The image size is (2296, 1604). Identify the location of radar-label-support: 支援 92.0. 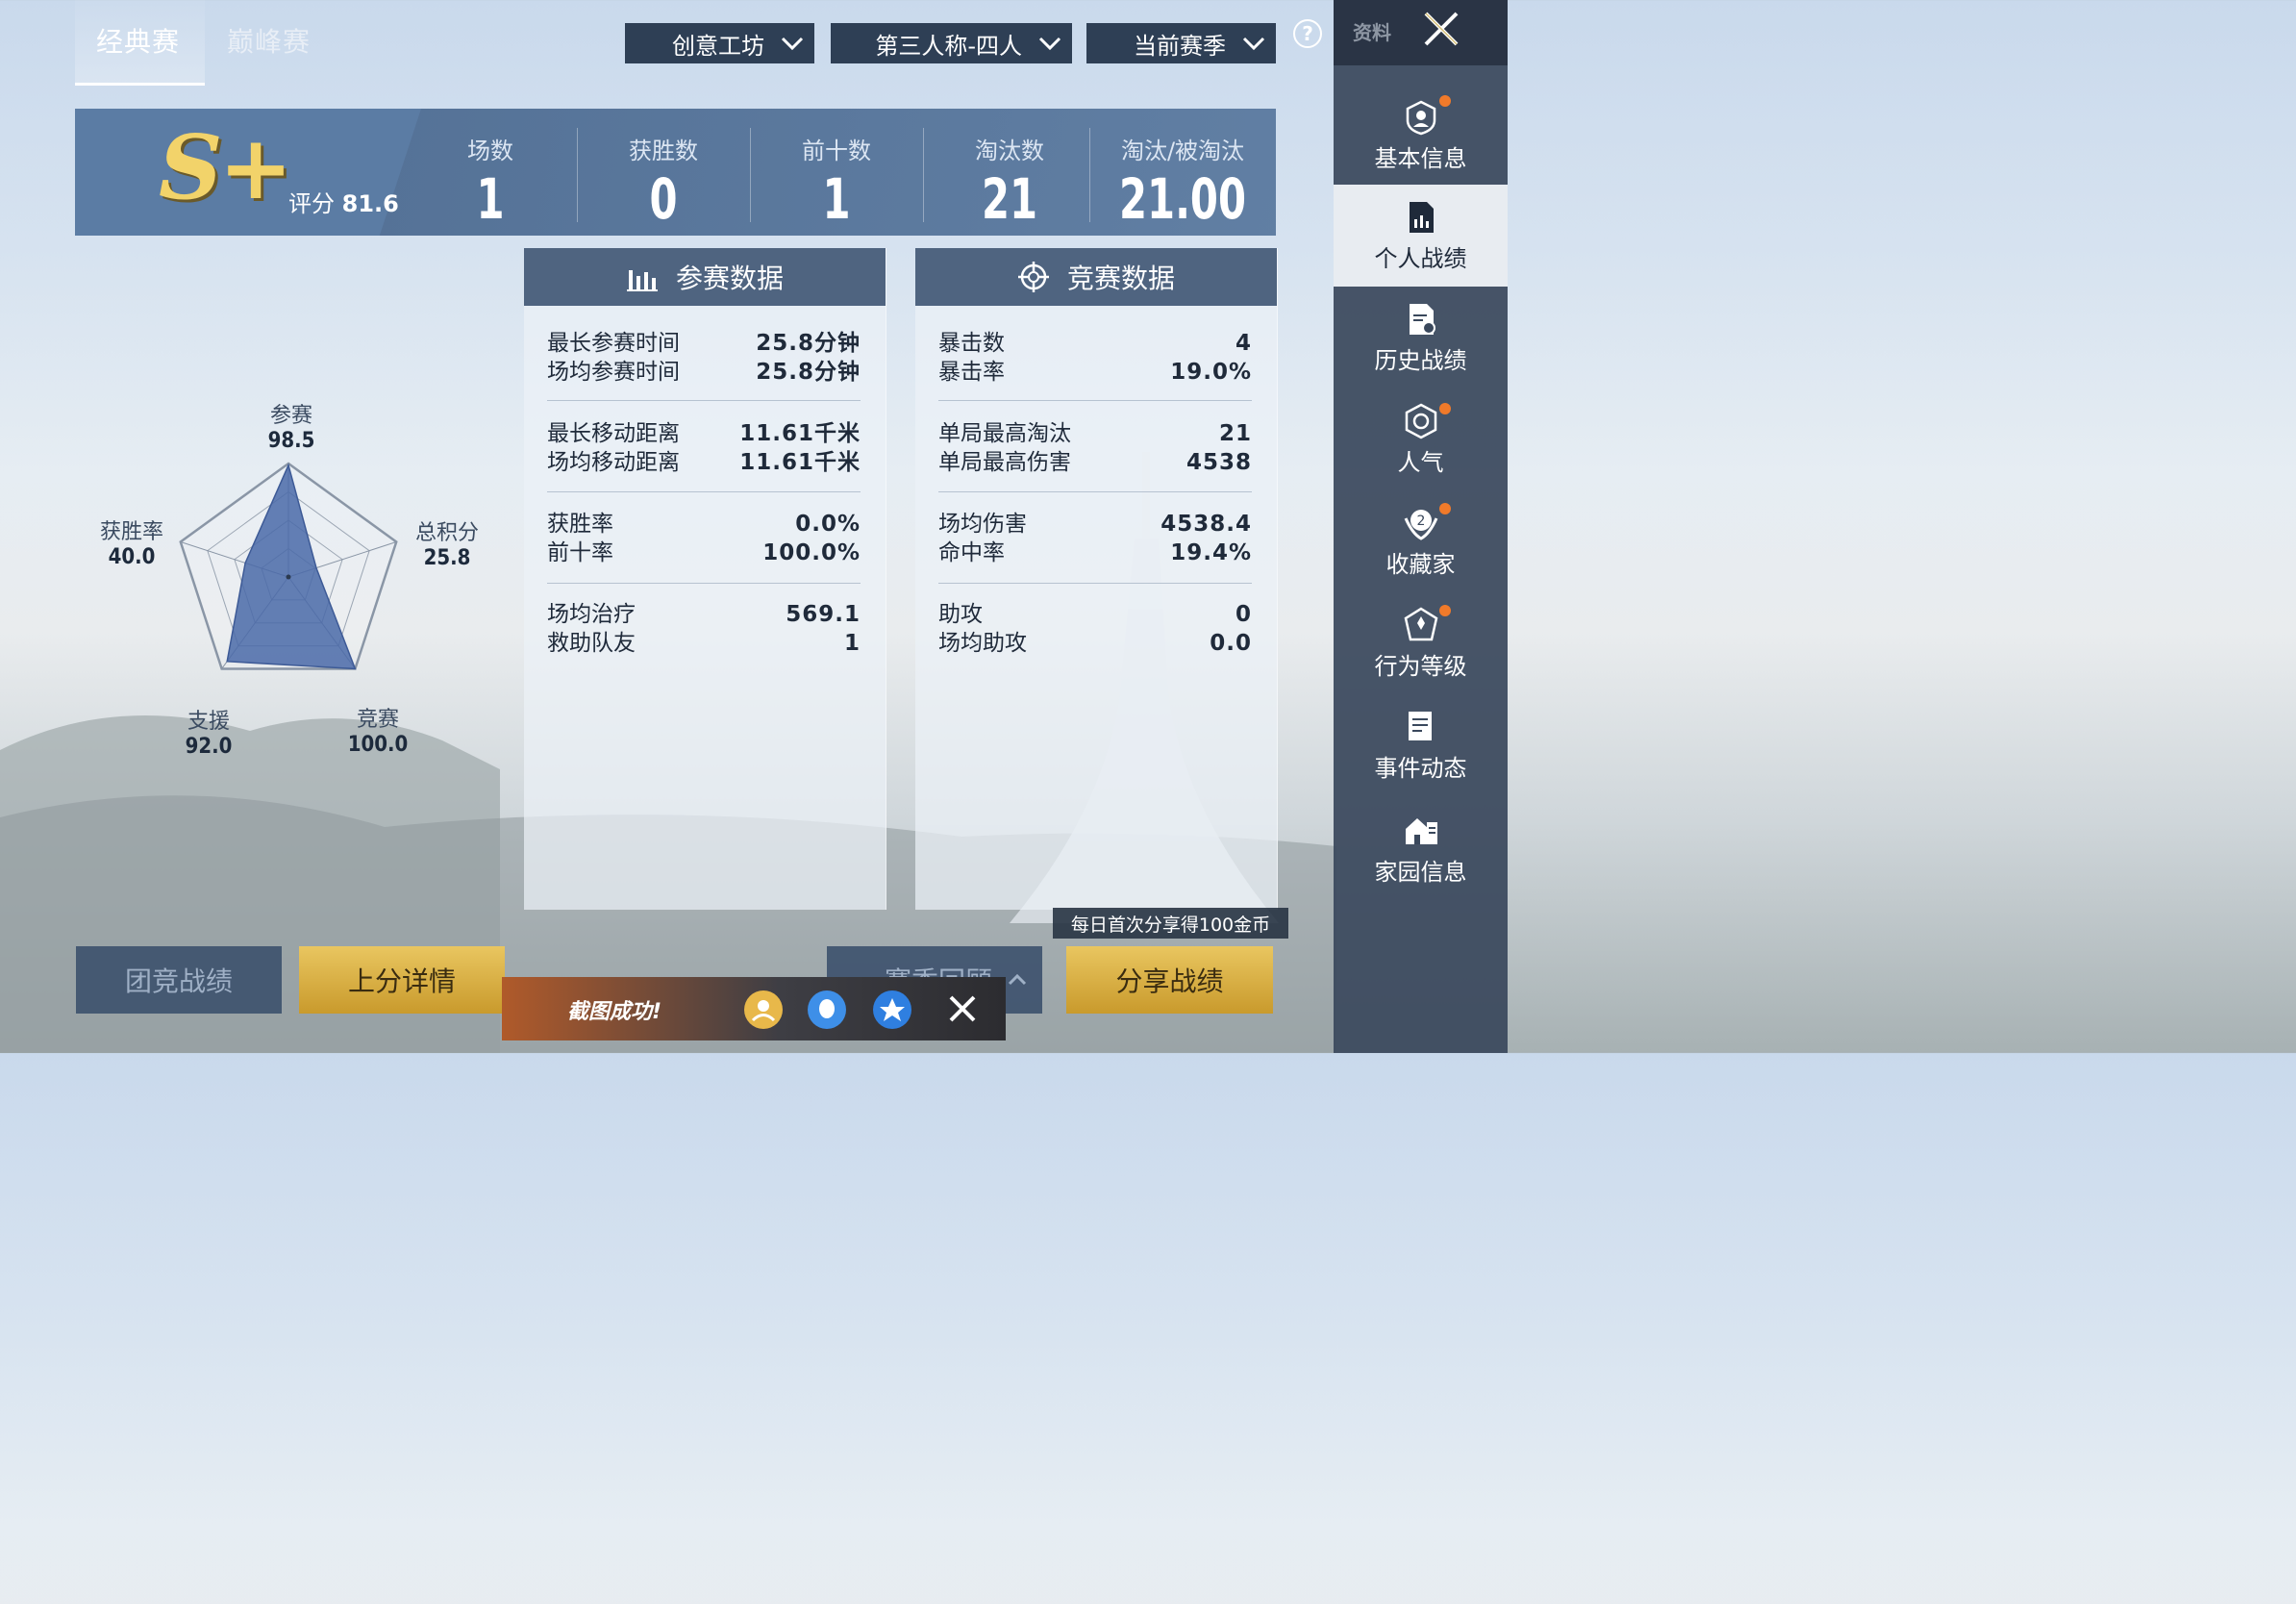
(208, 731).